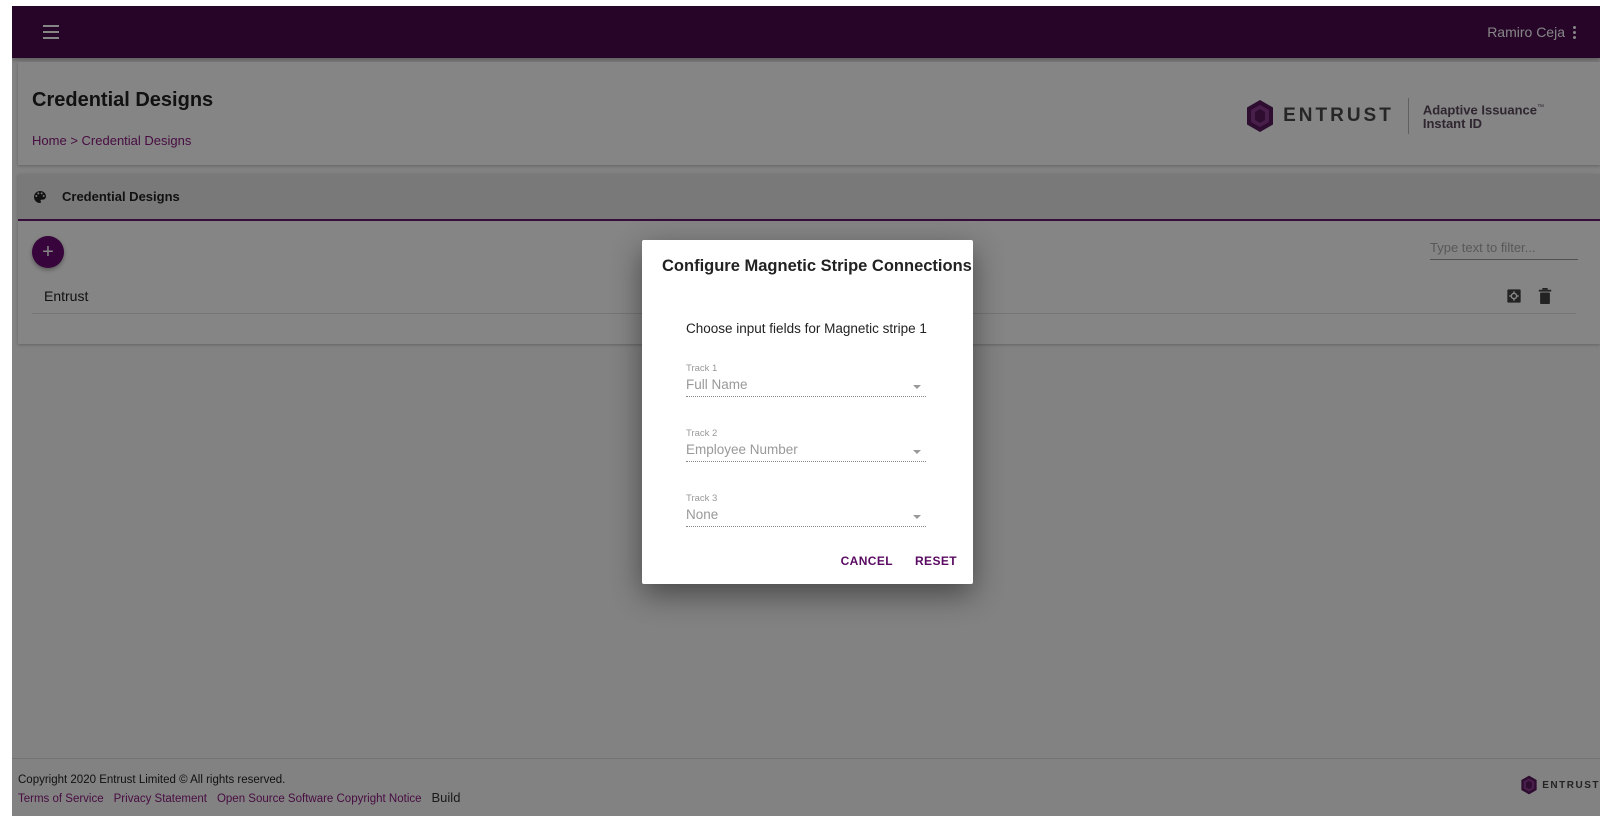  I want to click on reset-button: RESET, so click(936, 561).